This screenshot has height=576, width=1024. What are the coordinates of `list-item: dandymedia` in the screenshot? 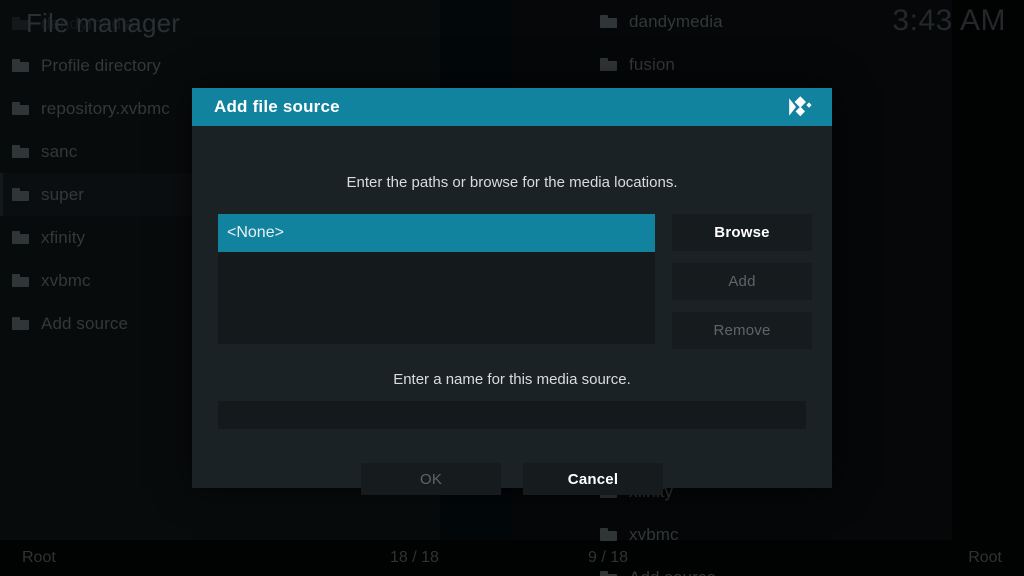 It's located at (770, 21).